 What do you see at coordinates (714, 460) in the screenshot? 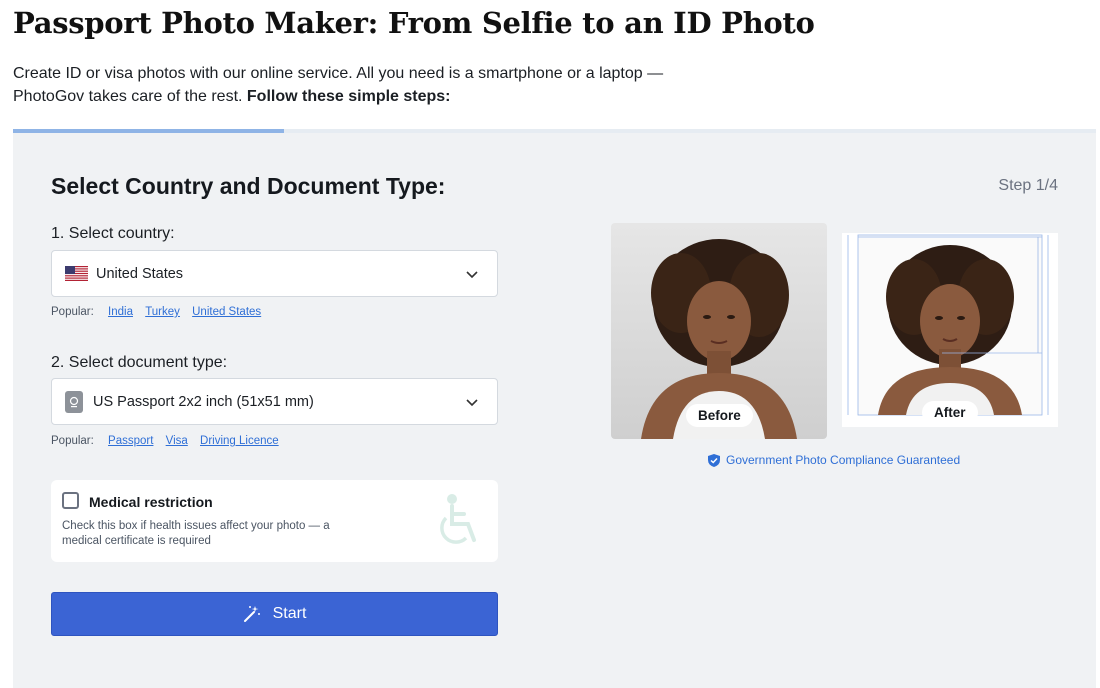
I see `shield-check-icon` at bounding box center [714, 460].